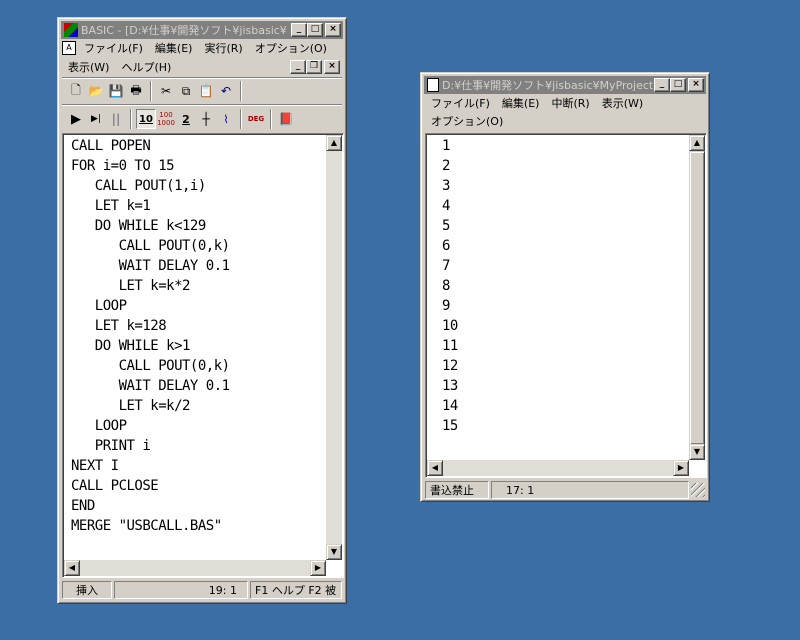 The height and width of the screenshot is (640, 800). Describe the element at coordinates (698, 490) in the screenshot. I see `resize-grip-icon` at that location.